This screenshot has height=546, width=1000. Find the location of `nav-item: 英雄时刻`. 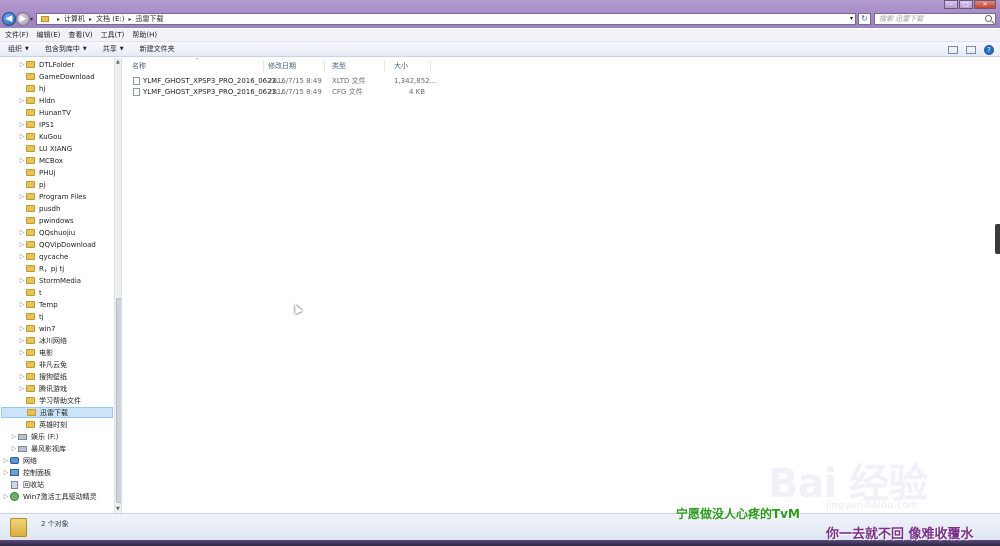

nav-item: 英雄时刻 is located at coordinates (42, 424).